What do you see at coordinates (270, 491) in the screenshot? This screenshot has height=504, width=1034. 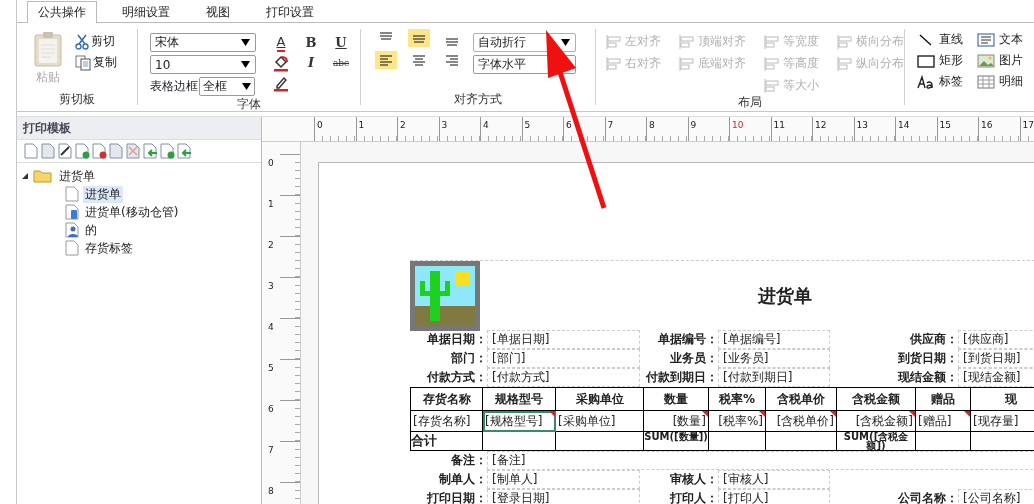 I see `ruler-number: 8` at bounding box center [270, 491].